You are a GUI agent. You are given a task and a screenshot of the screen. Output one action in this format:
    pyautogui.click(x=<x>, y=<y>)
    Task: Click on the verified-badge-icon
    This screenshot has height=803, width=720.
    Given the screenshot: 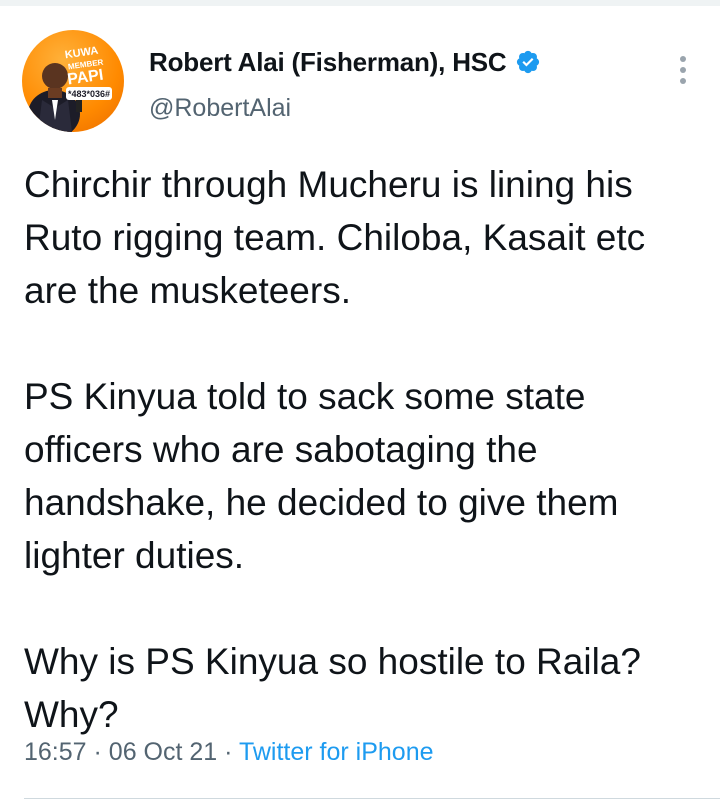 What is the action you would take?
    pyautogui.click(x=528, y=62)
    